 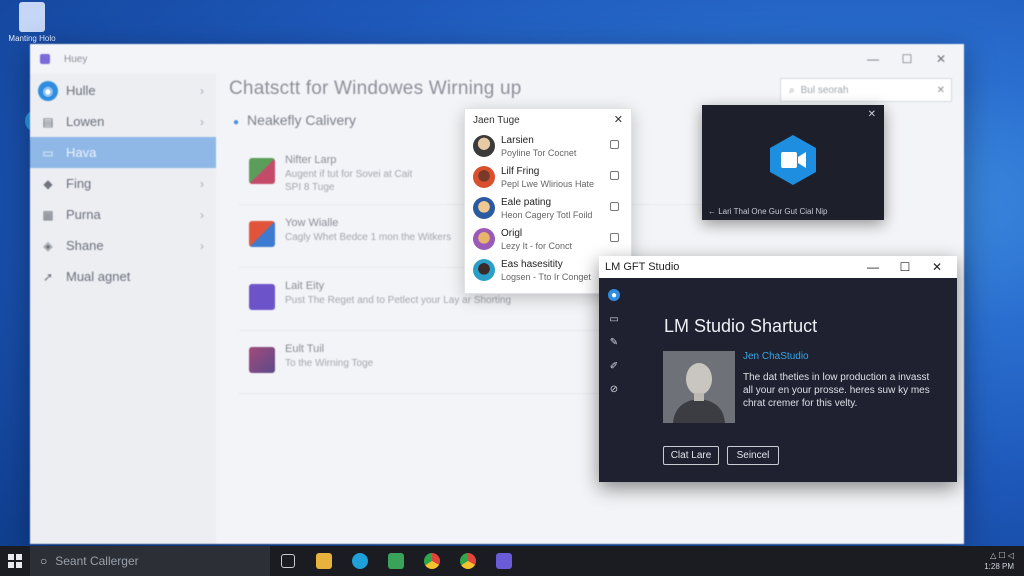 What do you see at coordinates (76, 59) in the screenshot?
I see `window-title: Huey` at bounding box center [76, 59].